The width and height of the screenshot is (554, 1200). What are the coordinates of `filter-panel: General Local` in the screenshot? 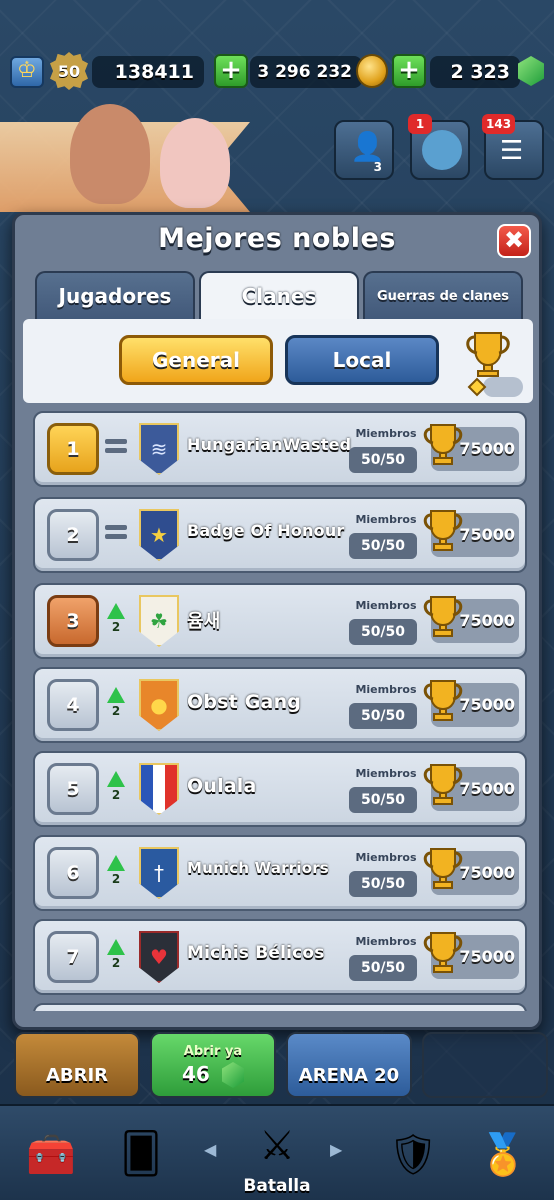 It's located at (278, 361).